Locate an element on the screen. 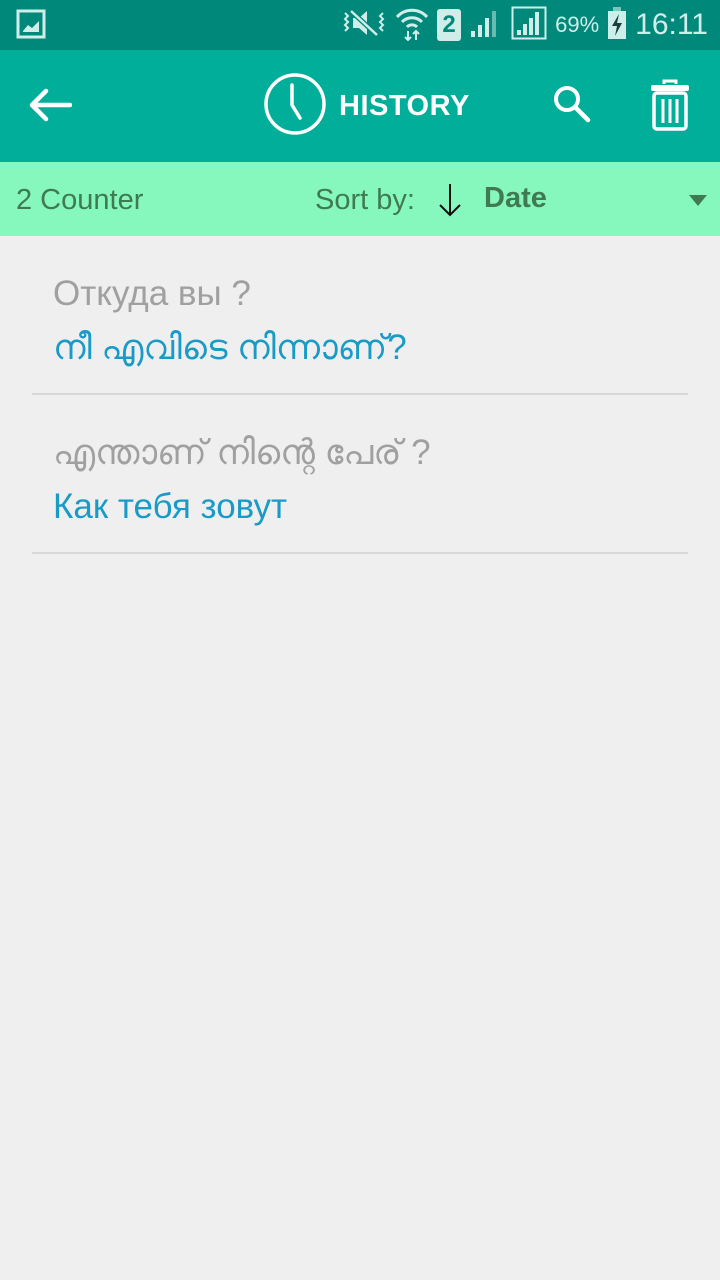  sim2-icon: 2 is located at coordinates (449, 25).